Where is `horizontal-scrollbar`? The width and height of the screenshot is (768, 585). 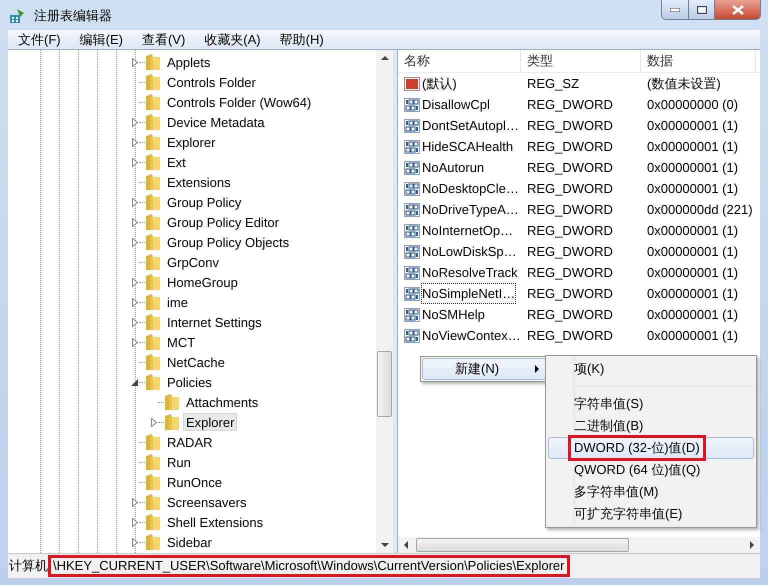 horizontal-scrollbar is located at coordinates (579, 545).